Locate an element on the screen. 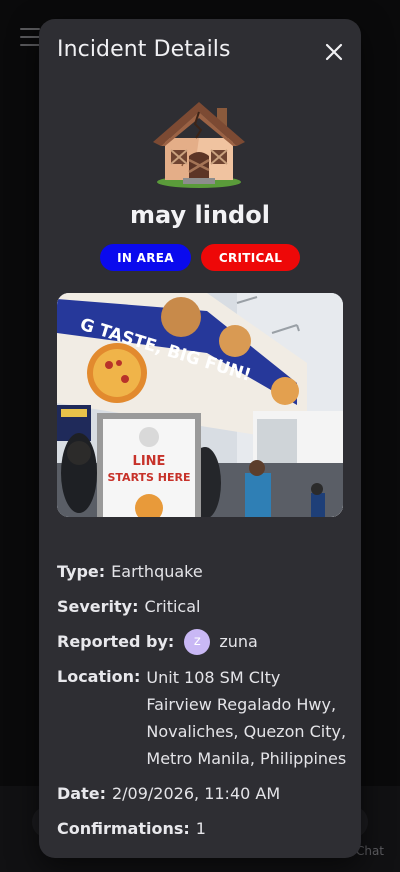  date-row: Date: 2/09/2026, 11:40 AM is located at coordinates (202, 794).